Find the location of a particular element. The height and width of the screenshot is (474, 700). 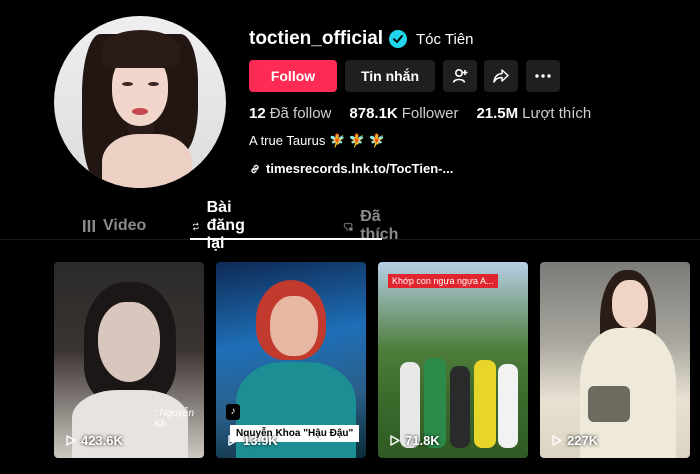

add-user-icon is located at coordinates (460, 75).